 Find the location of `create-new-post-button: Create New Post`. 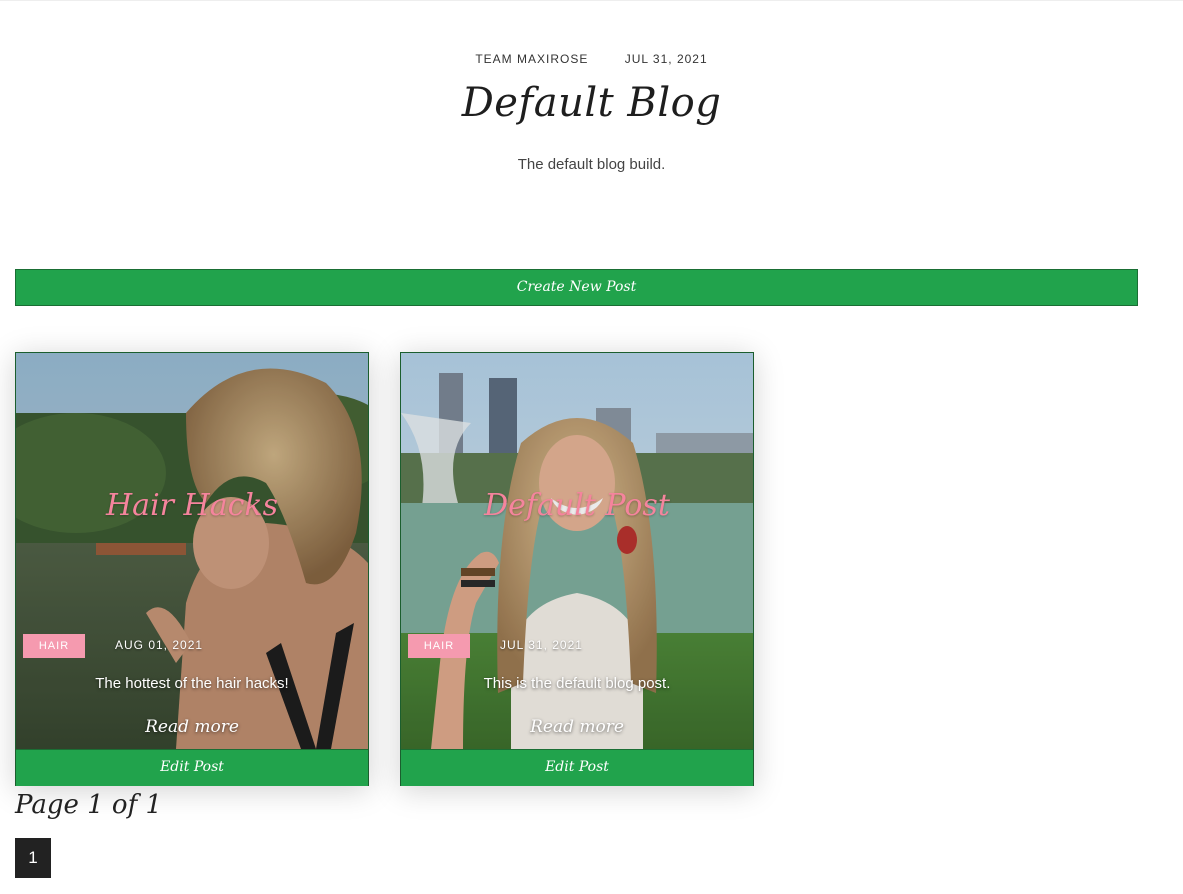

create-new-post-button: Create New Post is located at coordinates (576, 287).